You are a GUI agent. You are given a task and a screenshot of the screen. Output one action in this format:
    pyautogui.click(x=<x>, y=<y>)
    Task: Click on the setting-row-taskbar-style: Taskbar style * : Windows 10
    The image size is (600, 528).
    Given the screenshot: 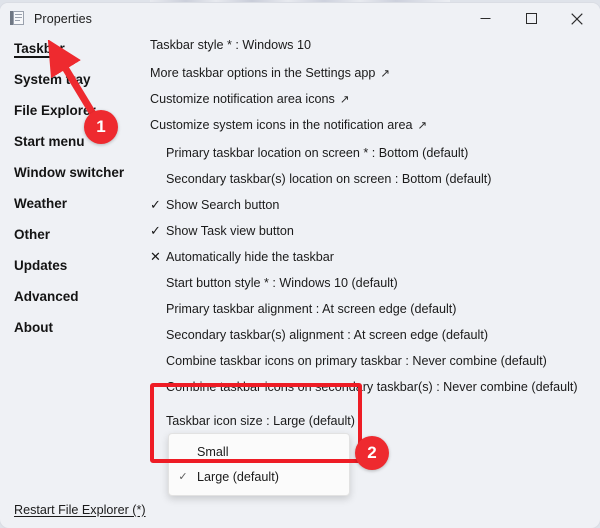 What is the action you would take?
    pyautogui.click(x=229, y=45)
    